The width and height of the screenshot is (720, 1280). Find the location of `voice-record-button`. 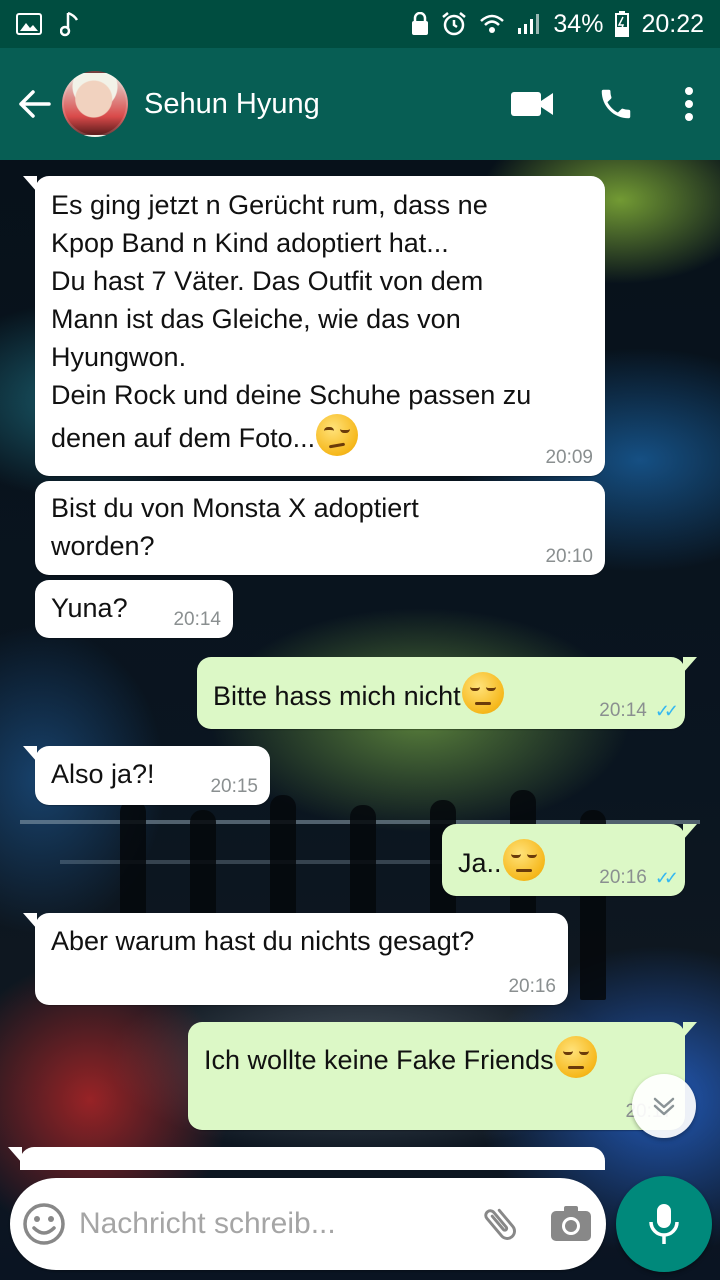

voice-record-button is located at coordinates (664, 1224).